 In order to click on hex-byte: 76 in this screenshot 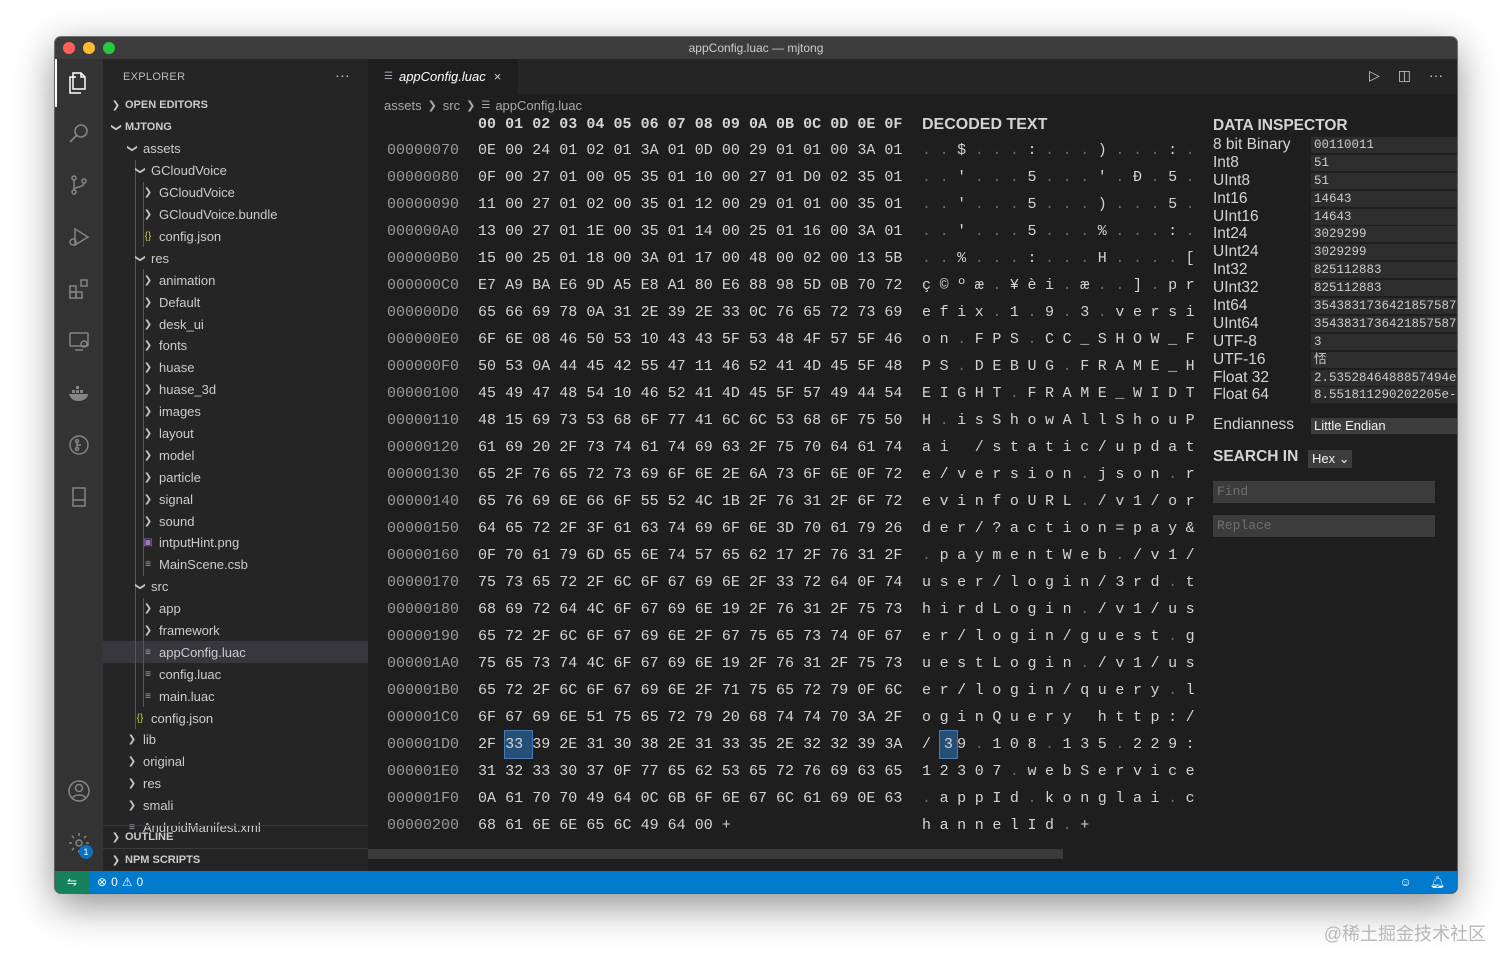, I will do `click(789, 312)`.